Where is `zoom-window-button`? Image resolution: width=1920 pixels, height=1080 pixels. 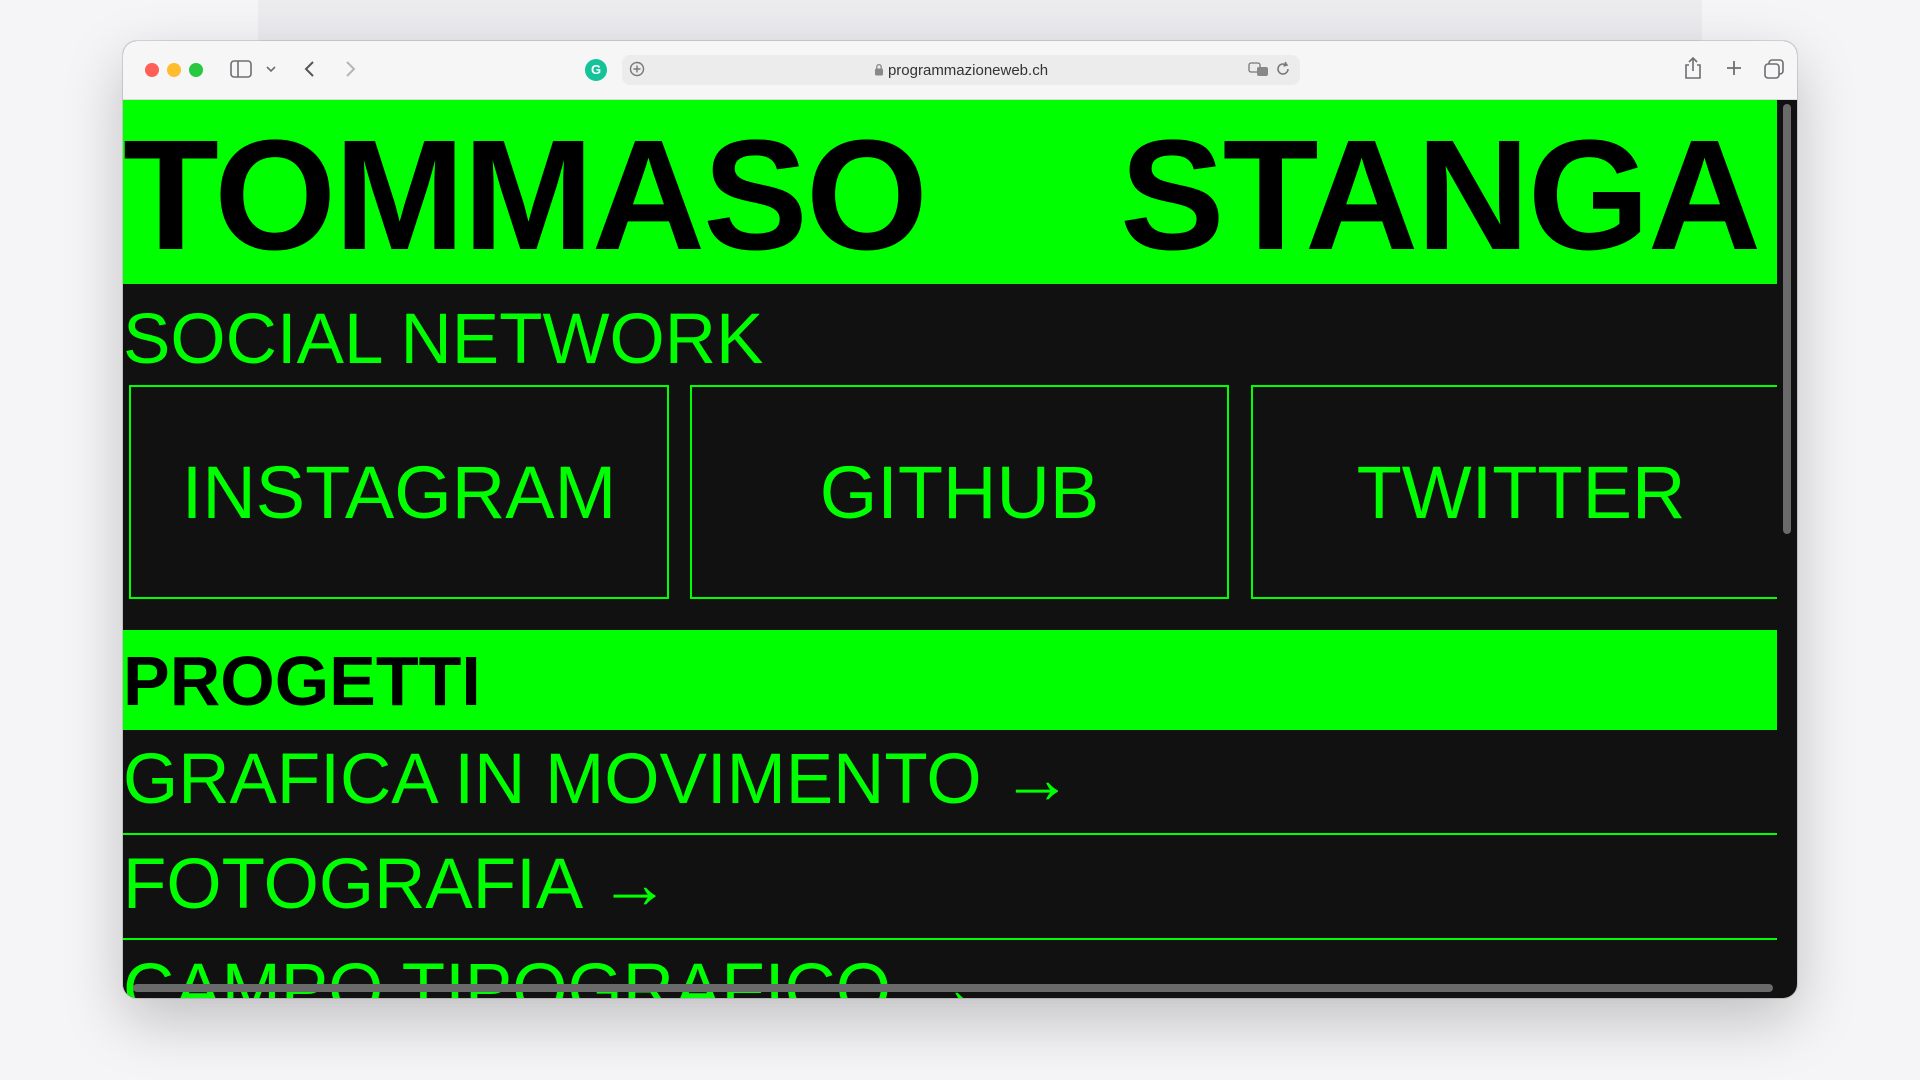
zoom-window-button is located at coordinates (196, 70).